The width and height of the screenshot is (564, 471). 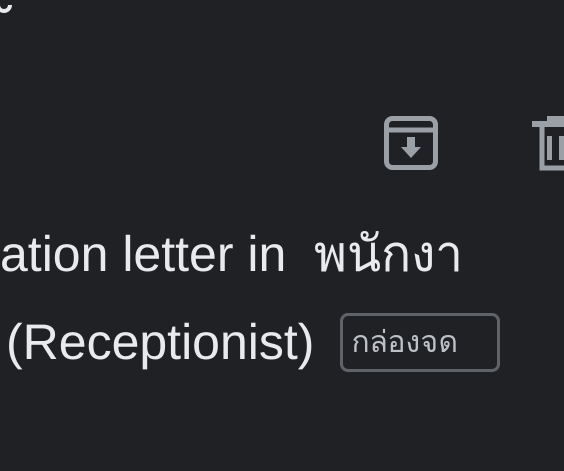 I want to click on label-chip: กล่องจด, so click(x=420, y=342).